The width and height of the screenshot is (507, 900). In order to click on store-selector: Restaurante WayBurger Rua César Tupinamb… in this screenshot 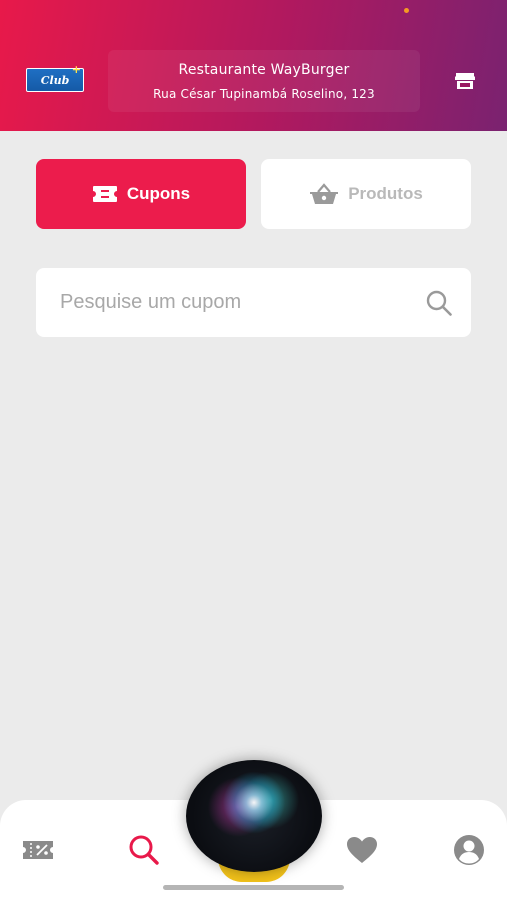, I will do `click(264, 81)`.